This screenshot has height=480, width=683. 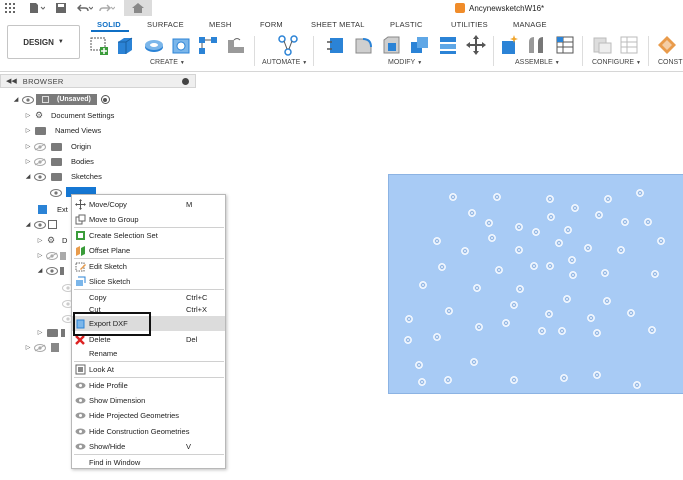 What do you see at coordinates (138, 8) in the screenshot?
I see `home-button` at bounding box center [138, 8].